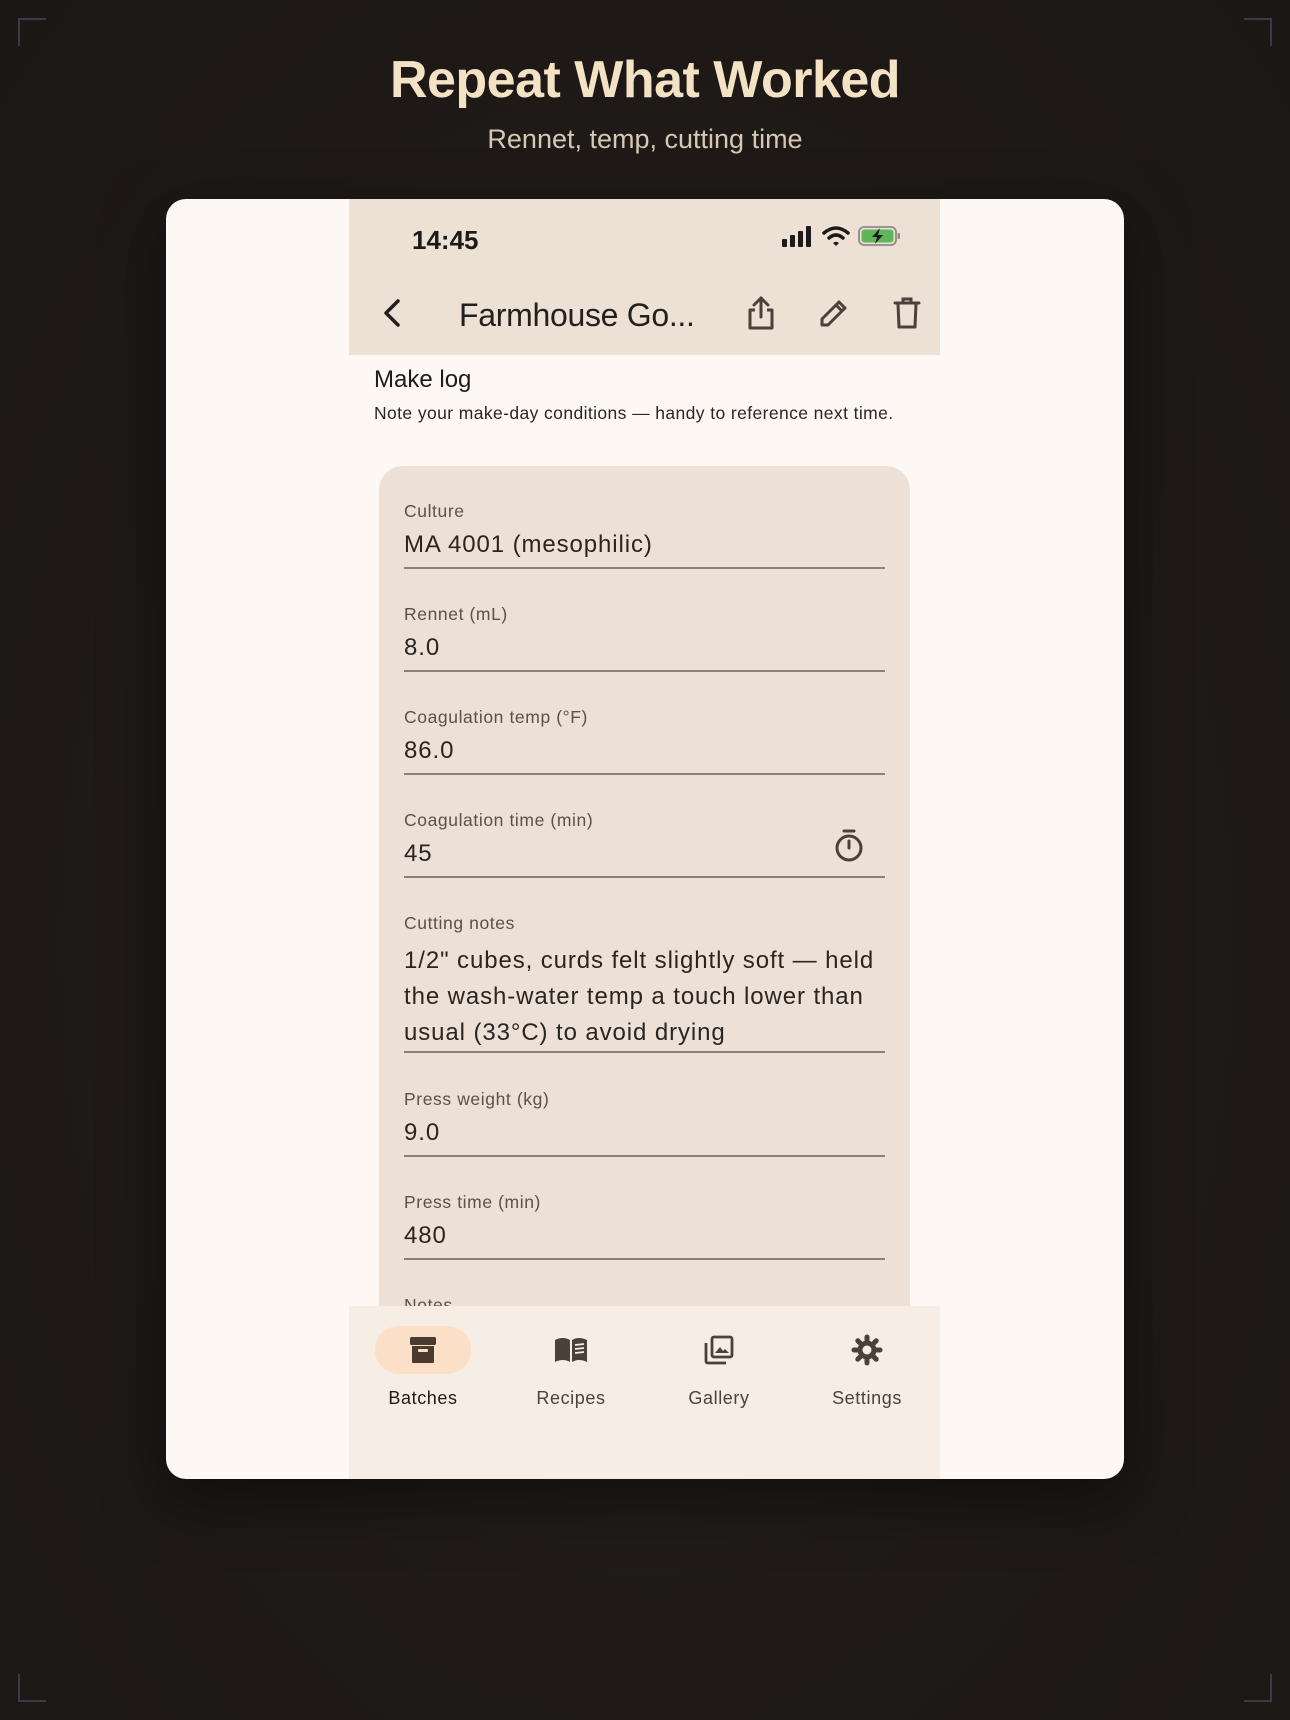  I want to click on field-value: 480, so click(425, 1235).